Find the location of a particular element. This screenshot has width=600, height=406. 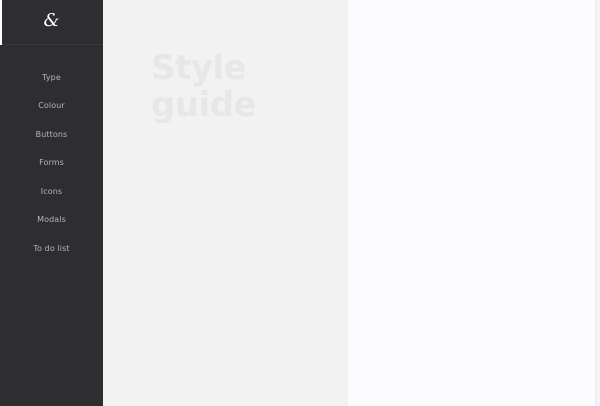

logo-active-indicator is located at coordinates (1, 22).